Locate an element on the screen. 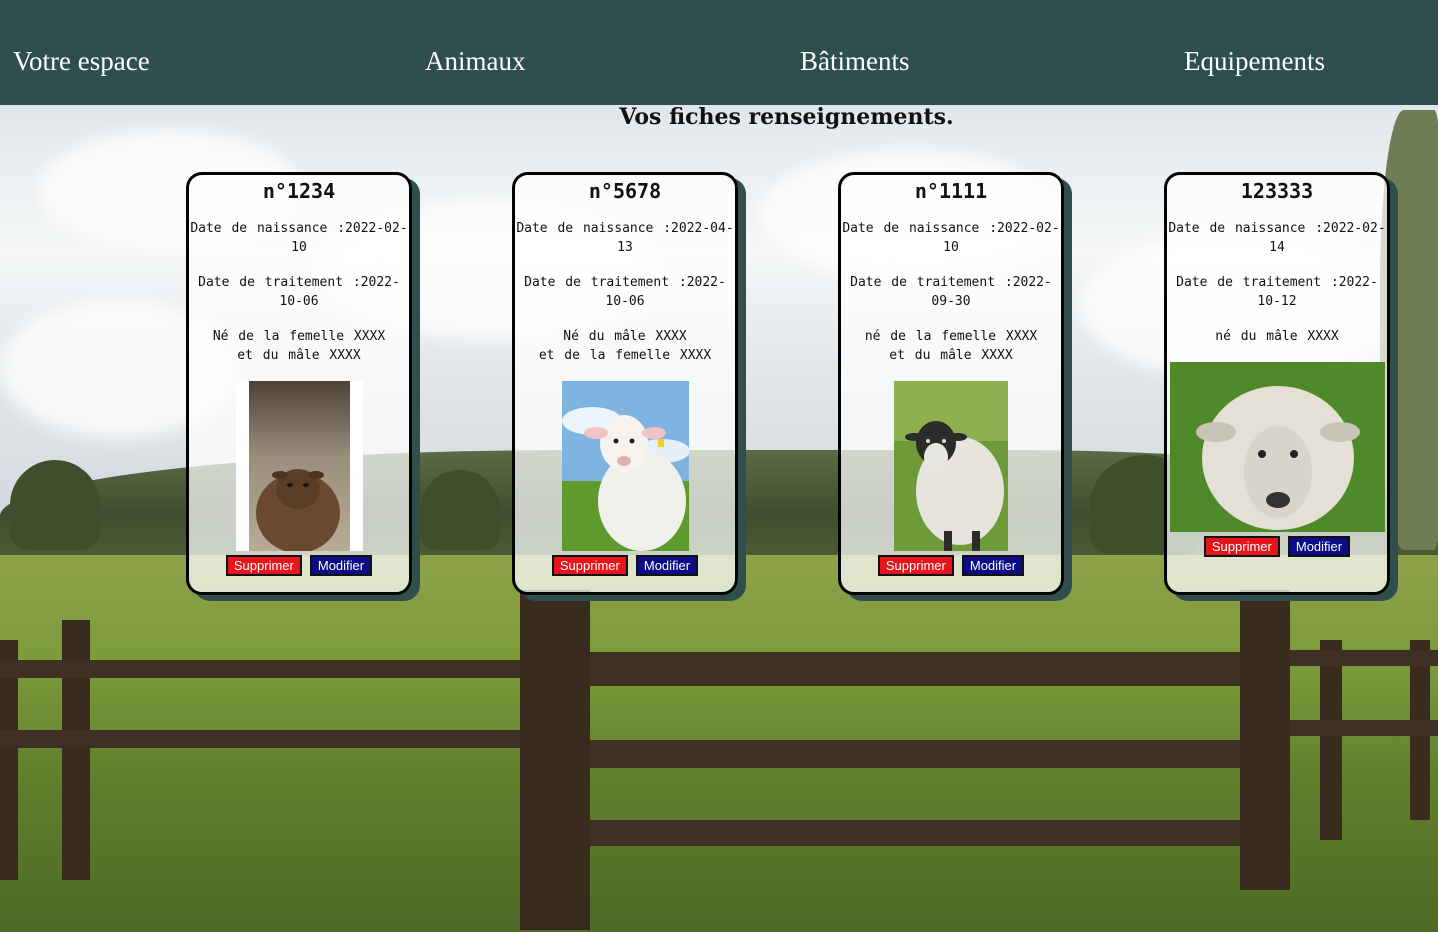  nav-equipements: Equipements is located at coordinates (1254, 61).